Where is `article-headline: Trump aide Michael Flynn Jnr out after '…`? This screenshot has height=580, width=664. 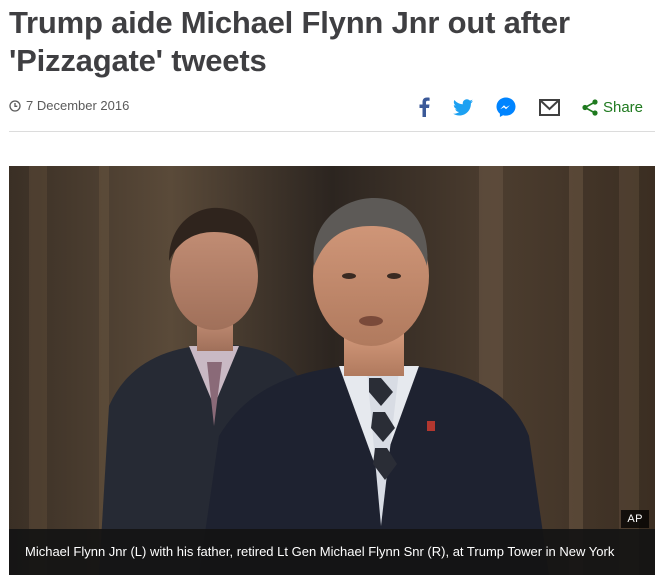 article-headline: Trump aide Michael Flynn Jnr out after '… is located at coordinates (289, 41).